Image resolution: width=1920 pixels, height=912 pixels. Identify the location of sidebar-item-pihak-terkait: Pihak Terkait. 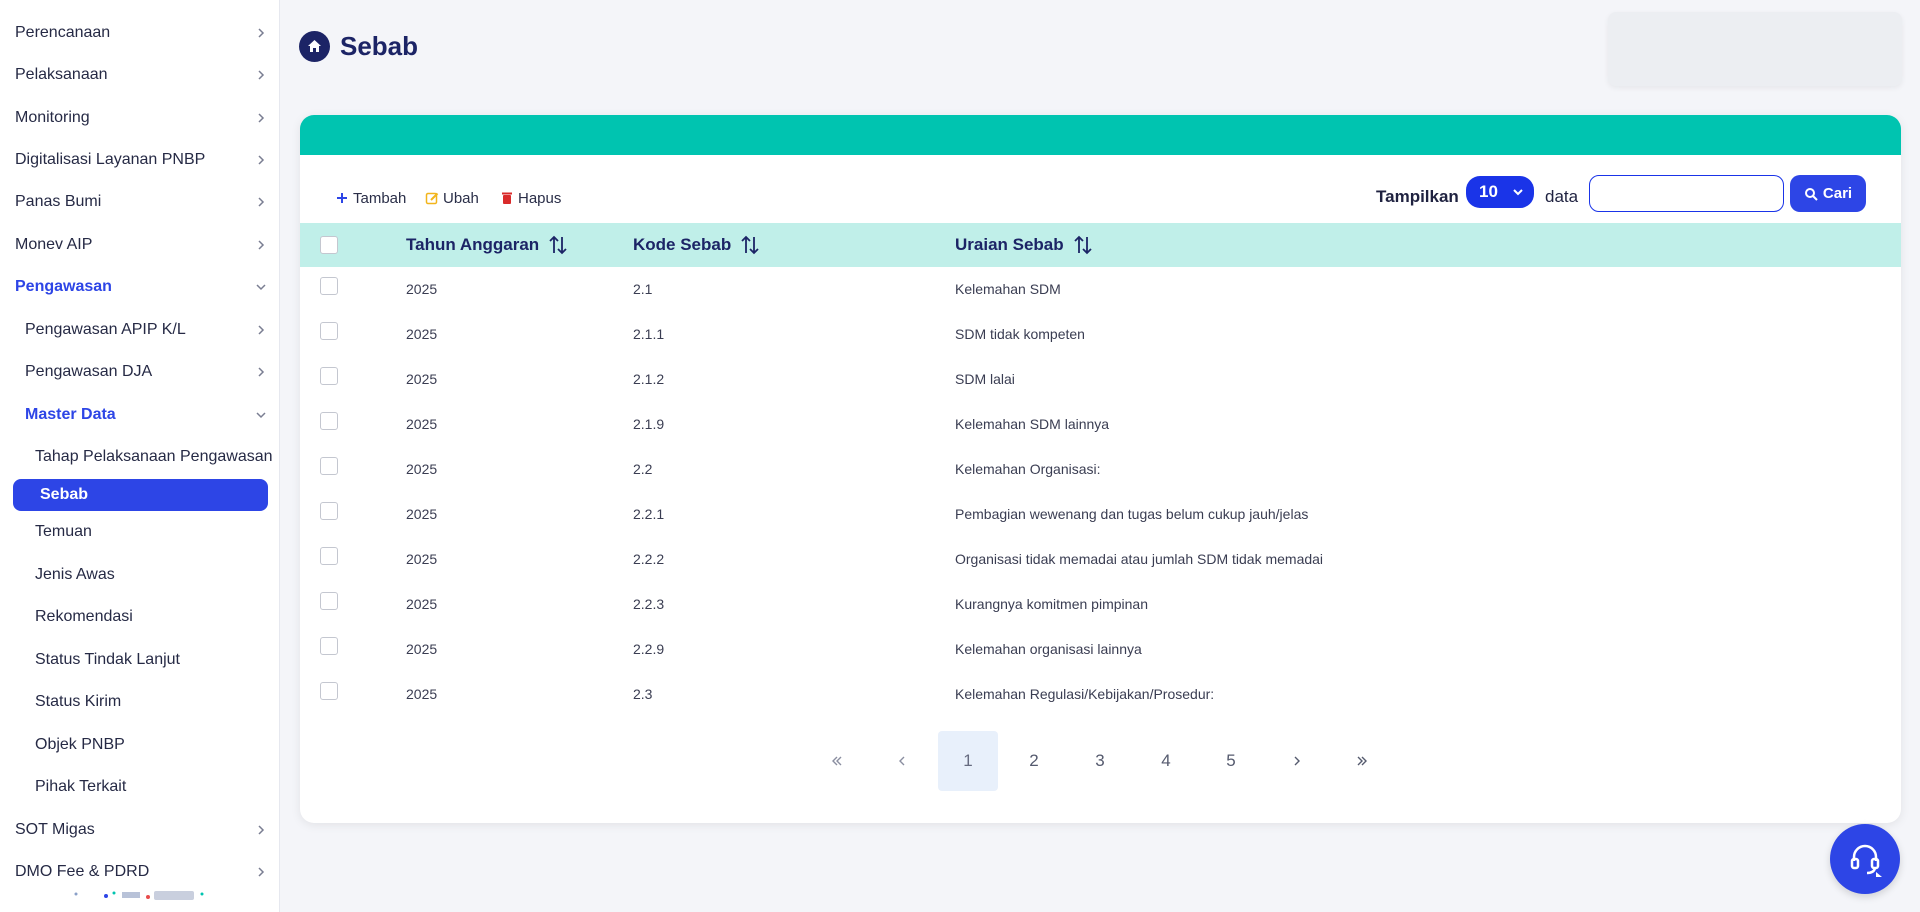
(139, 787).